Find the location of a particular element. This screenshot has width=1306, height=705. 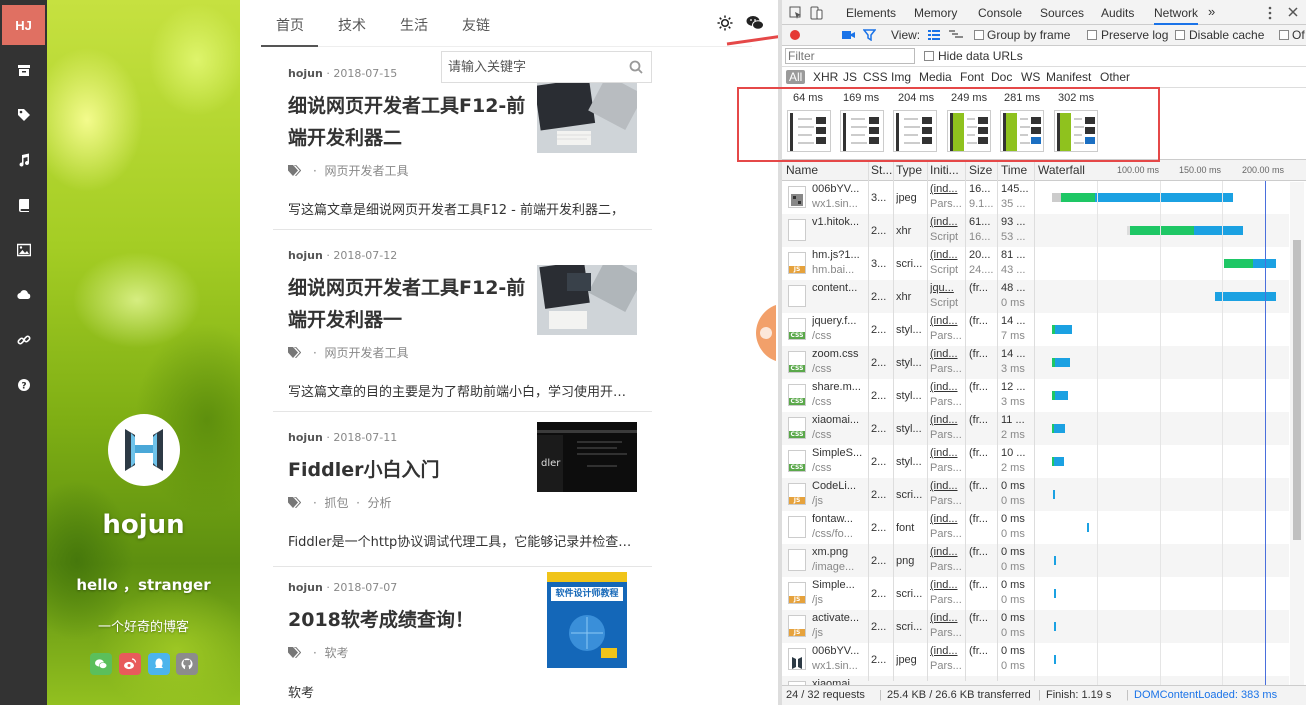

tab-memory: Memory is located at coordinates (935, 13).